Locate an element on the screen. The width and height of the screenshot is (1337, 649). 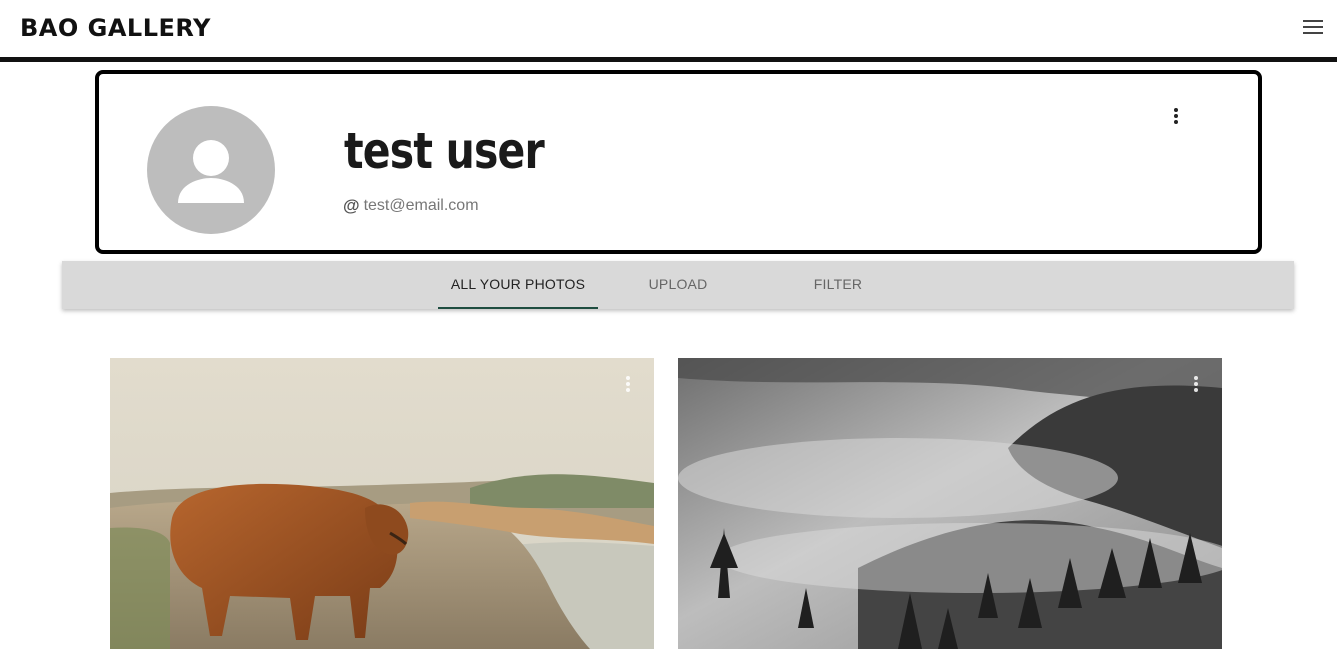
tab-all-your-photos: ALL YOUR PHOTOS is located at coordinates (518, 285).